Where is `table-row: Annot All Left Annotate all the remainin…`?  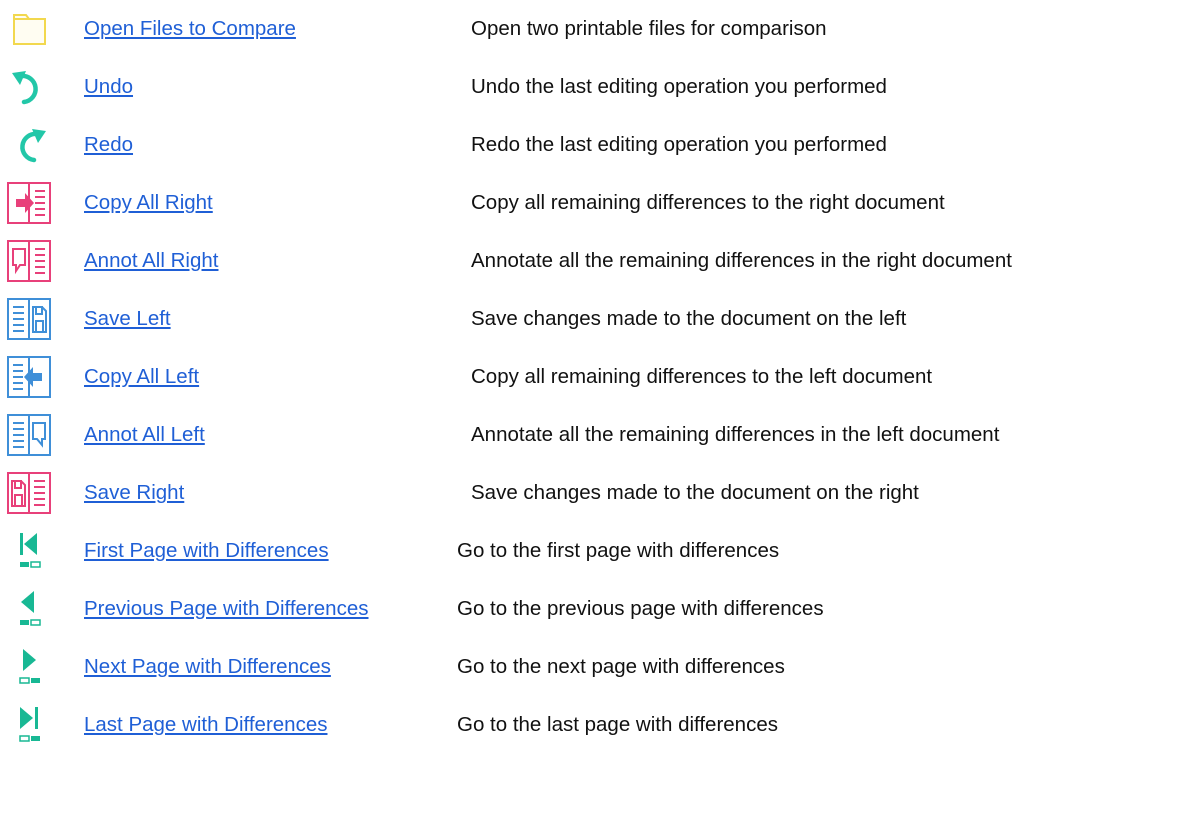
table-row: Annot All Left Annotate all the remainin… is located at coordinates (591, 435).